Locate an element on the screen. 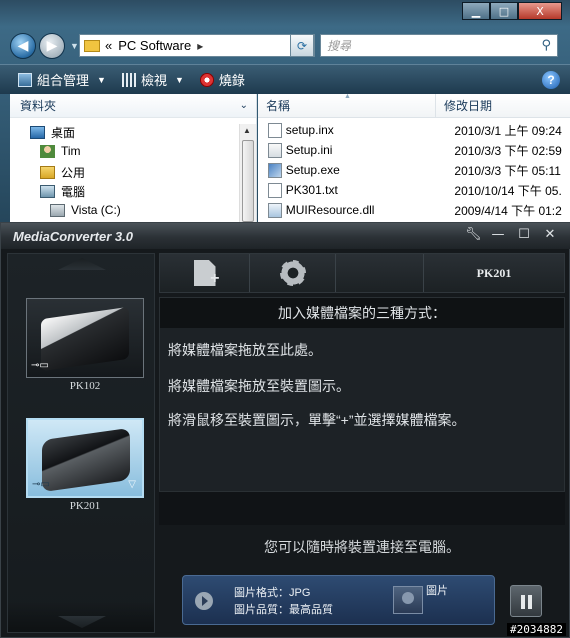 This screenshot has width=570, height=638. file-row: PK301.txt 2010/10/14 下午 05. is located at coordinates (414, 190).